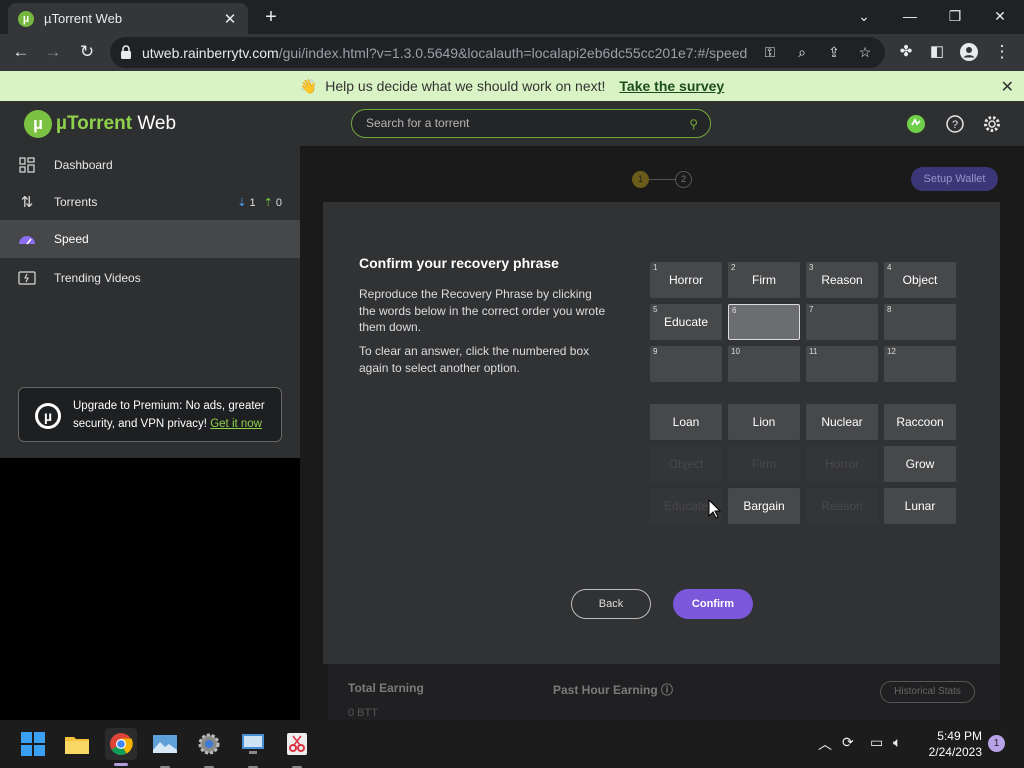 The height and width of the screenshot is (768, 1024). I want to click on browser-menu-icon: ⋮, so click(1002, 52).